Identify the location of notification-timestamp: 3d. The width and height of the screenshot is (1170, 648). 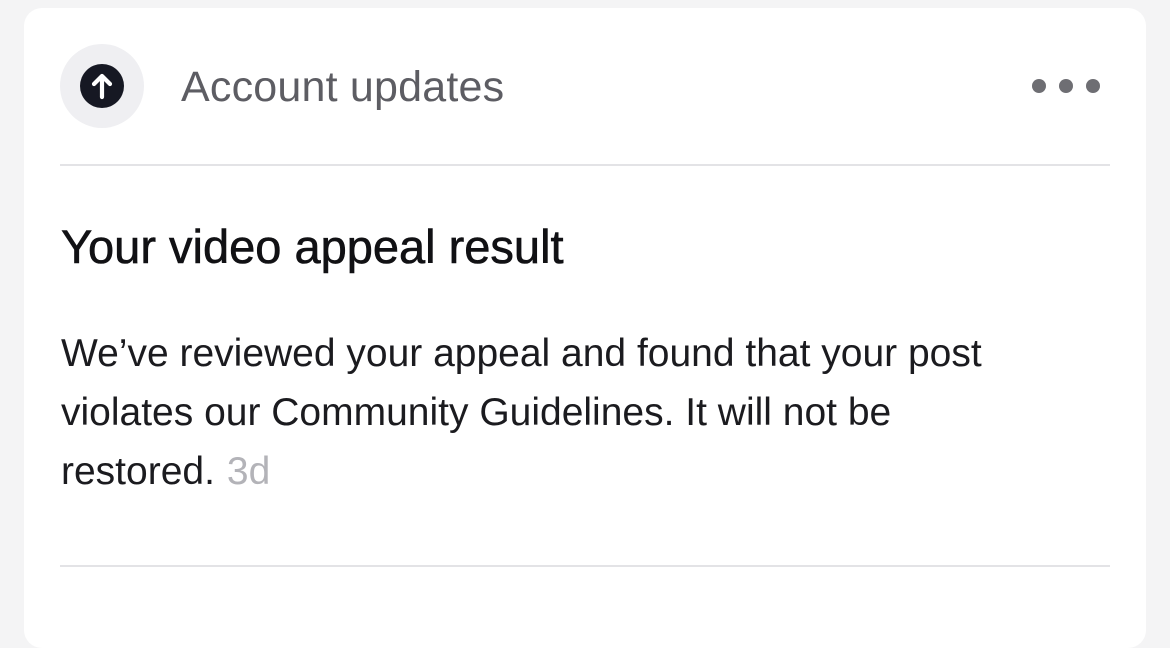
(248, 471).